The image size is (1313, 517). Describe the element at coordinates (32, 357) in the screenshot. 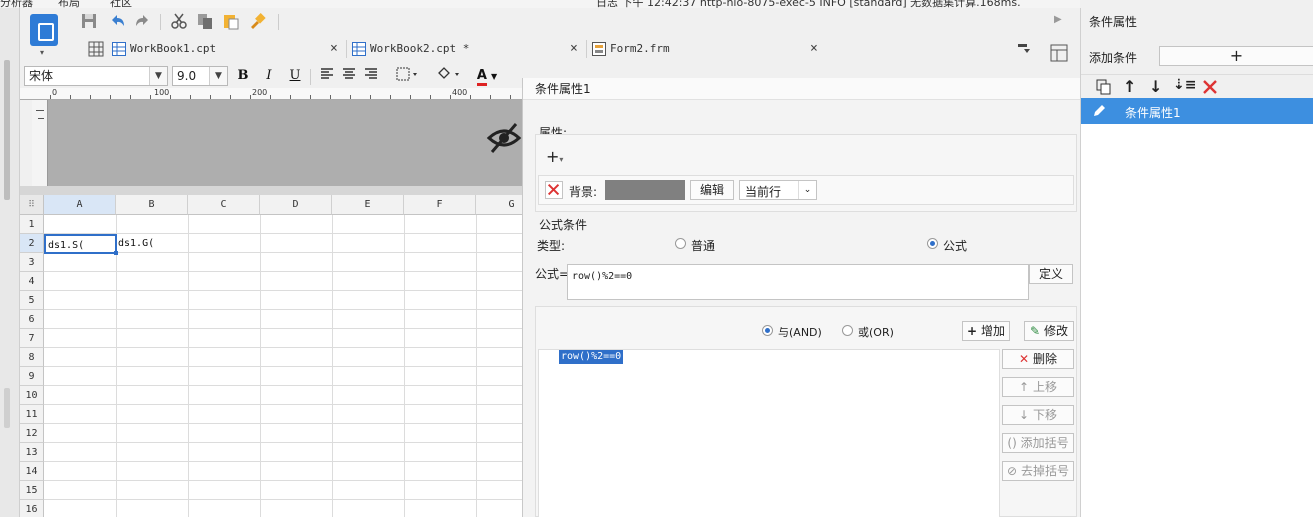

I see `row-header: 8` at that location.